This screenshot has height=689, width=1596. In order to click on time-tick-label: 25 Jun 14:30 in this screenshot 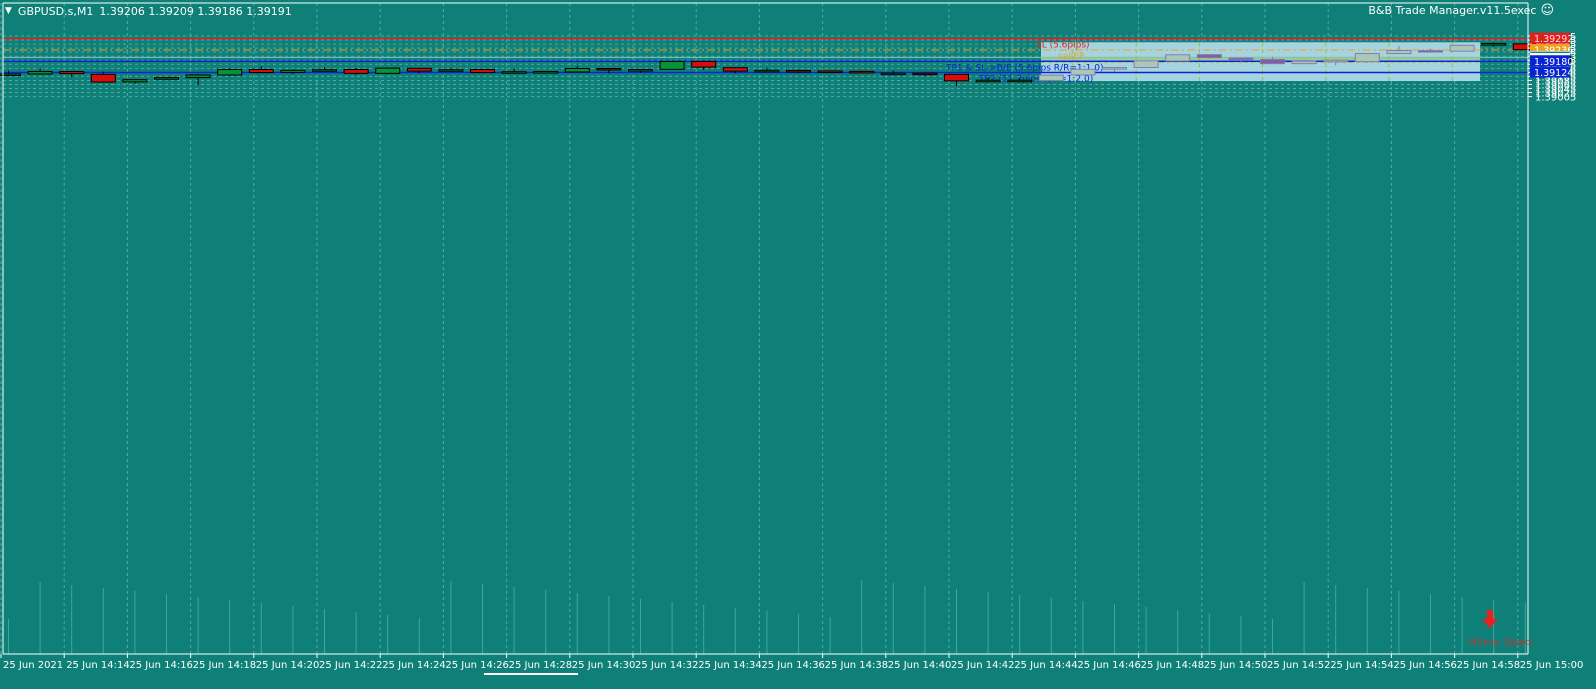, I will do `click(604, 665)`.